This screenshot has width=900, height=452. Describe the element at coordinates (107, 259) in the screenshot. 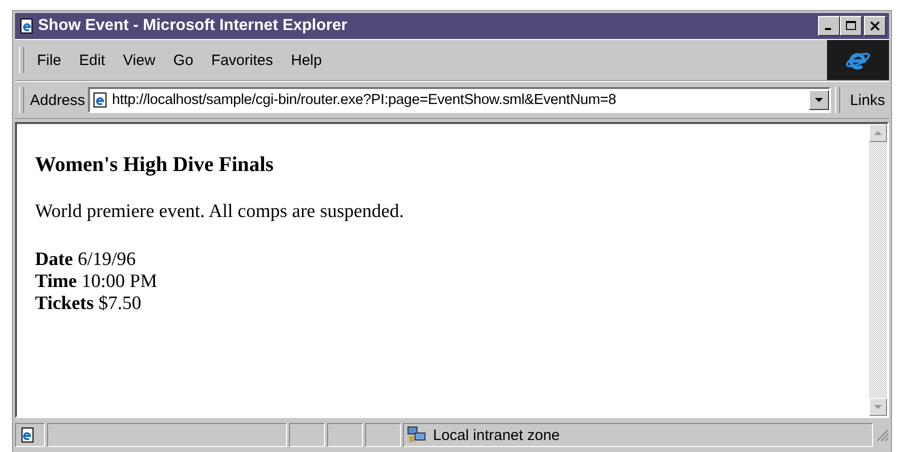

I see `field-value: 6/19/96` at that location.